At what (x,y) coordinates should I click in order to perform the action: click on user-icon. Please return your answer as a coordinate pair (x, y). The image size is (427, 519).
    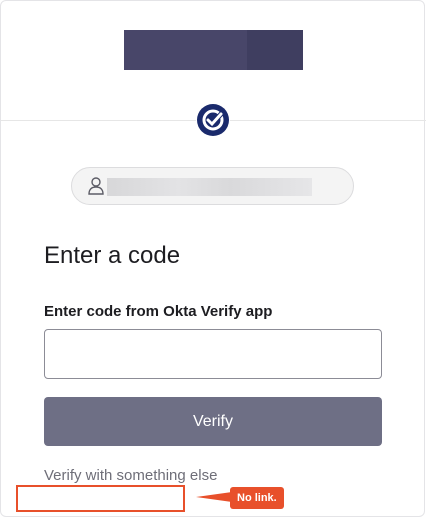
    Looking at the image, I should click on (96, 186).